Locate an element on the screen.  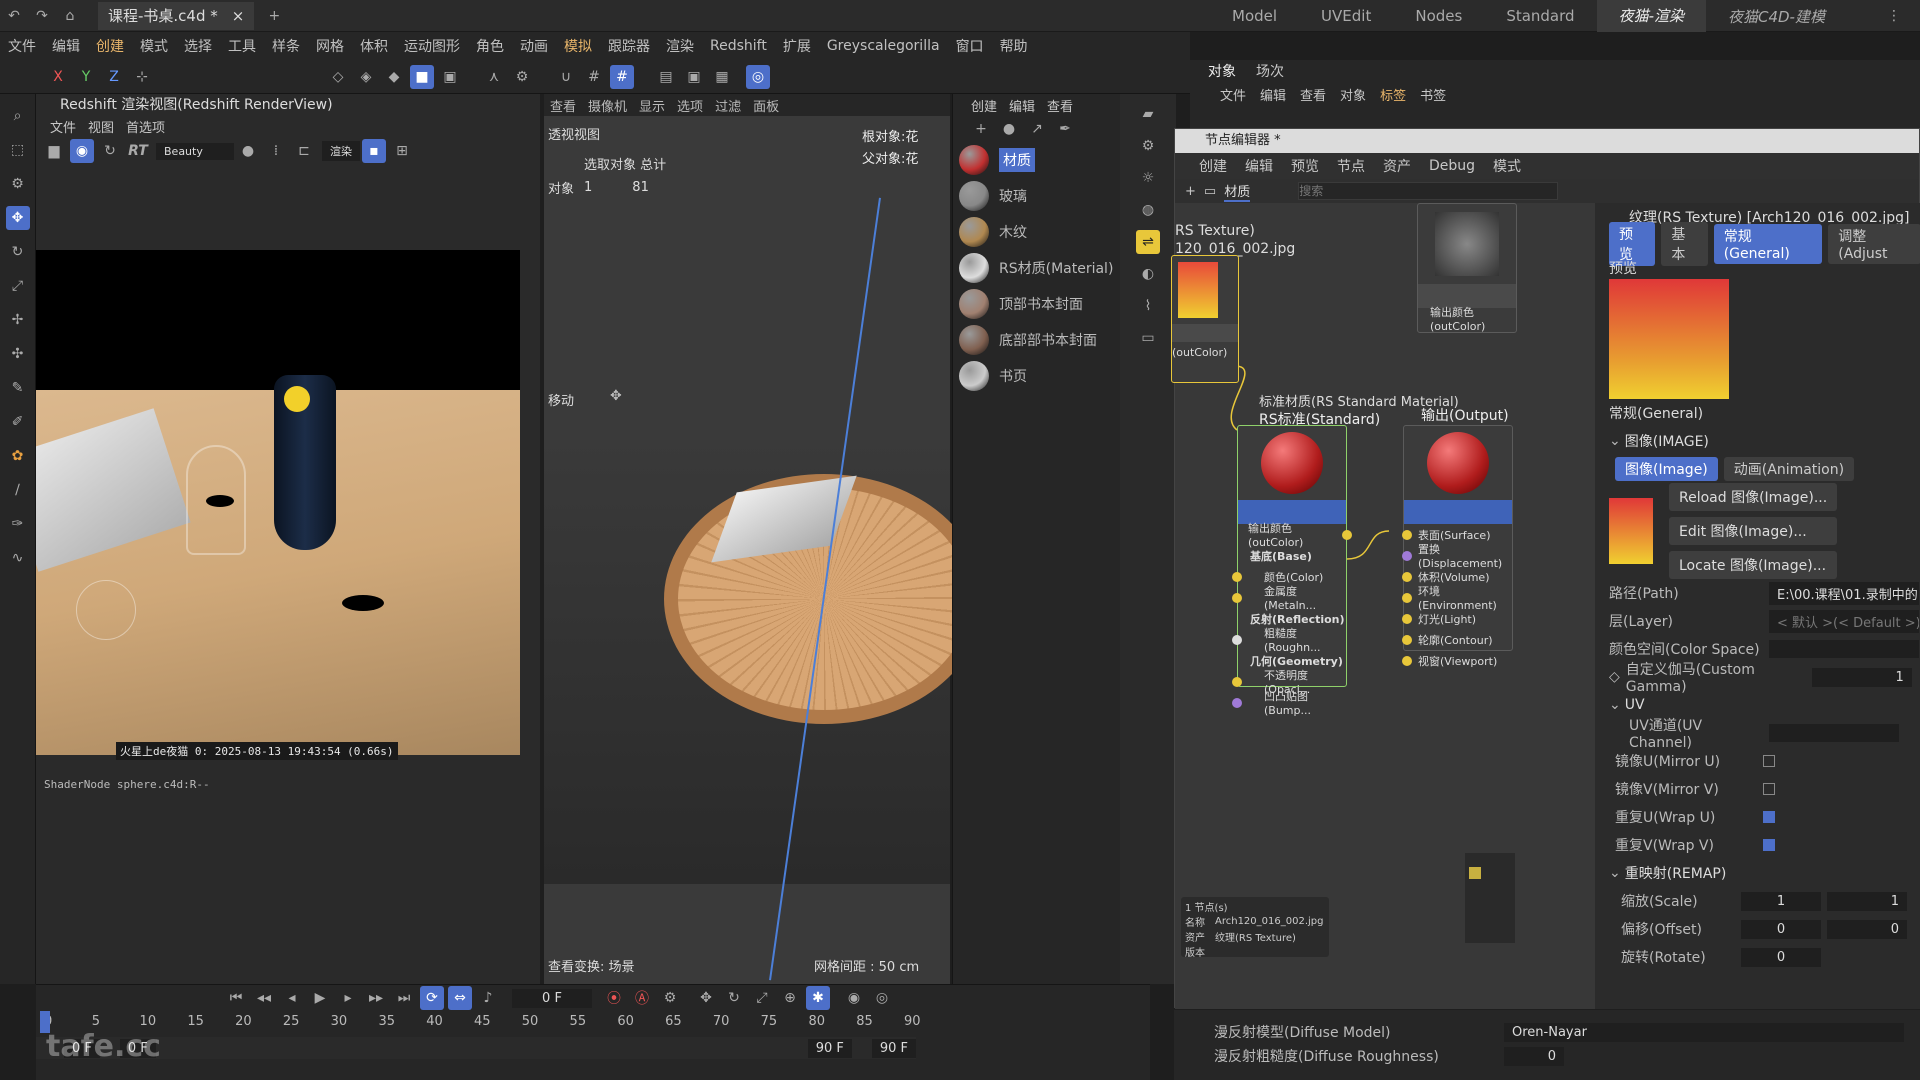
ne-menu-debug: Debug is located at coordinates (1452, 166).